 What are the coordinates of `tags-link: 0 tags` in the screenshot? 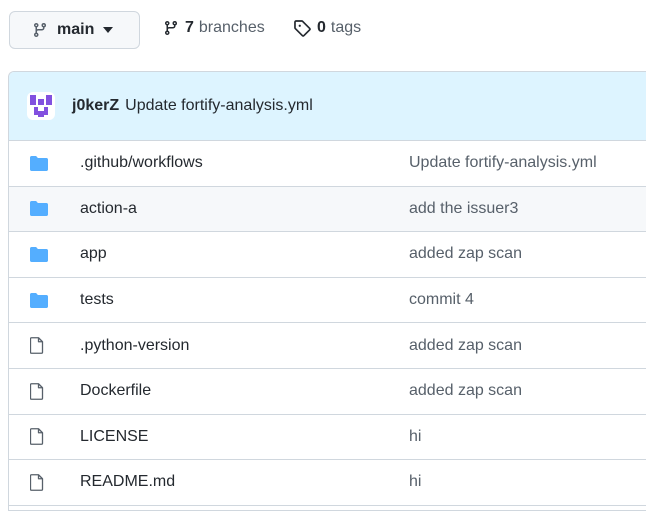 It's located at (327, 28).